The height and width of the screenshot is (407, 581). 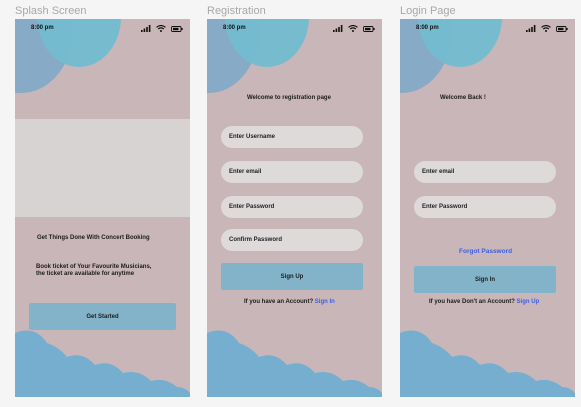 What do you see at coordinates (51, 11) in the screenshot?
I see `frame-label-splash: Splash Screen` at bounding box center [51, 11].